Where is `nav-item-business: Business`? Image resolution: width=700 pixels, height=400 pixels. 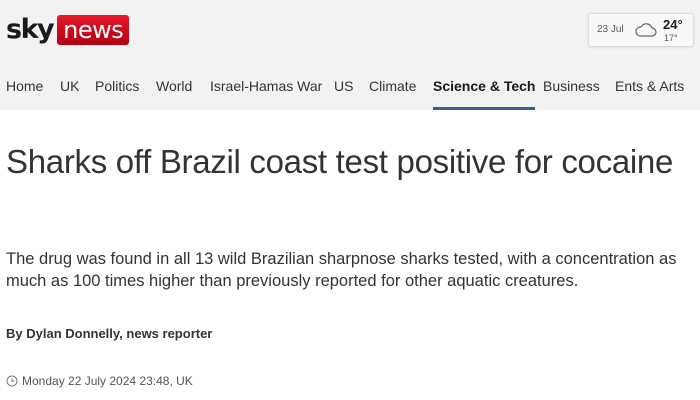
nav-item-business: Business is located at coordinates (571, 93).